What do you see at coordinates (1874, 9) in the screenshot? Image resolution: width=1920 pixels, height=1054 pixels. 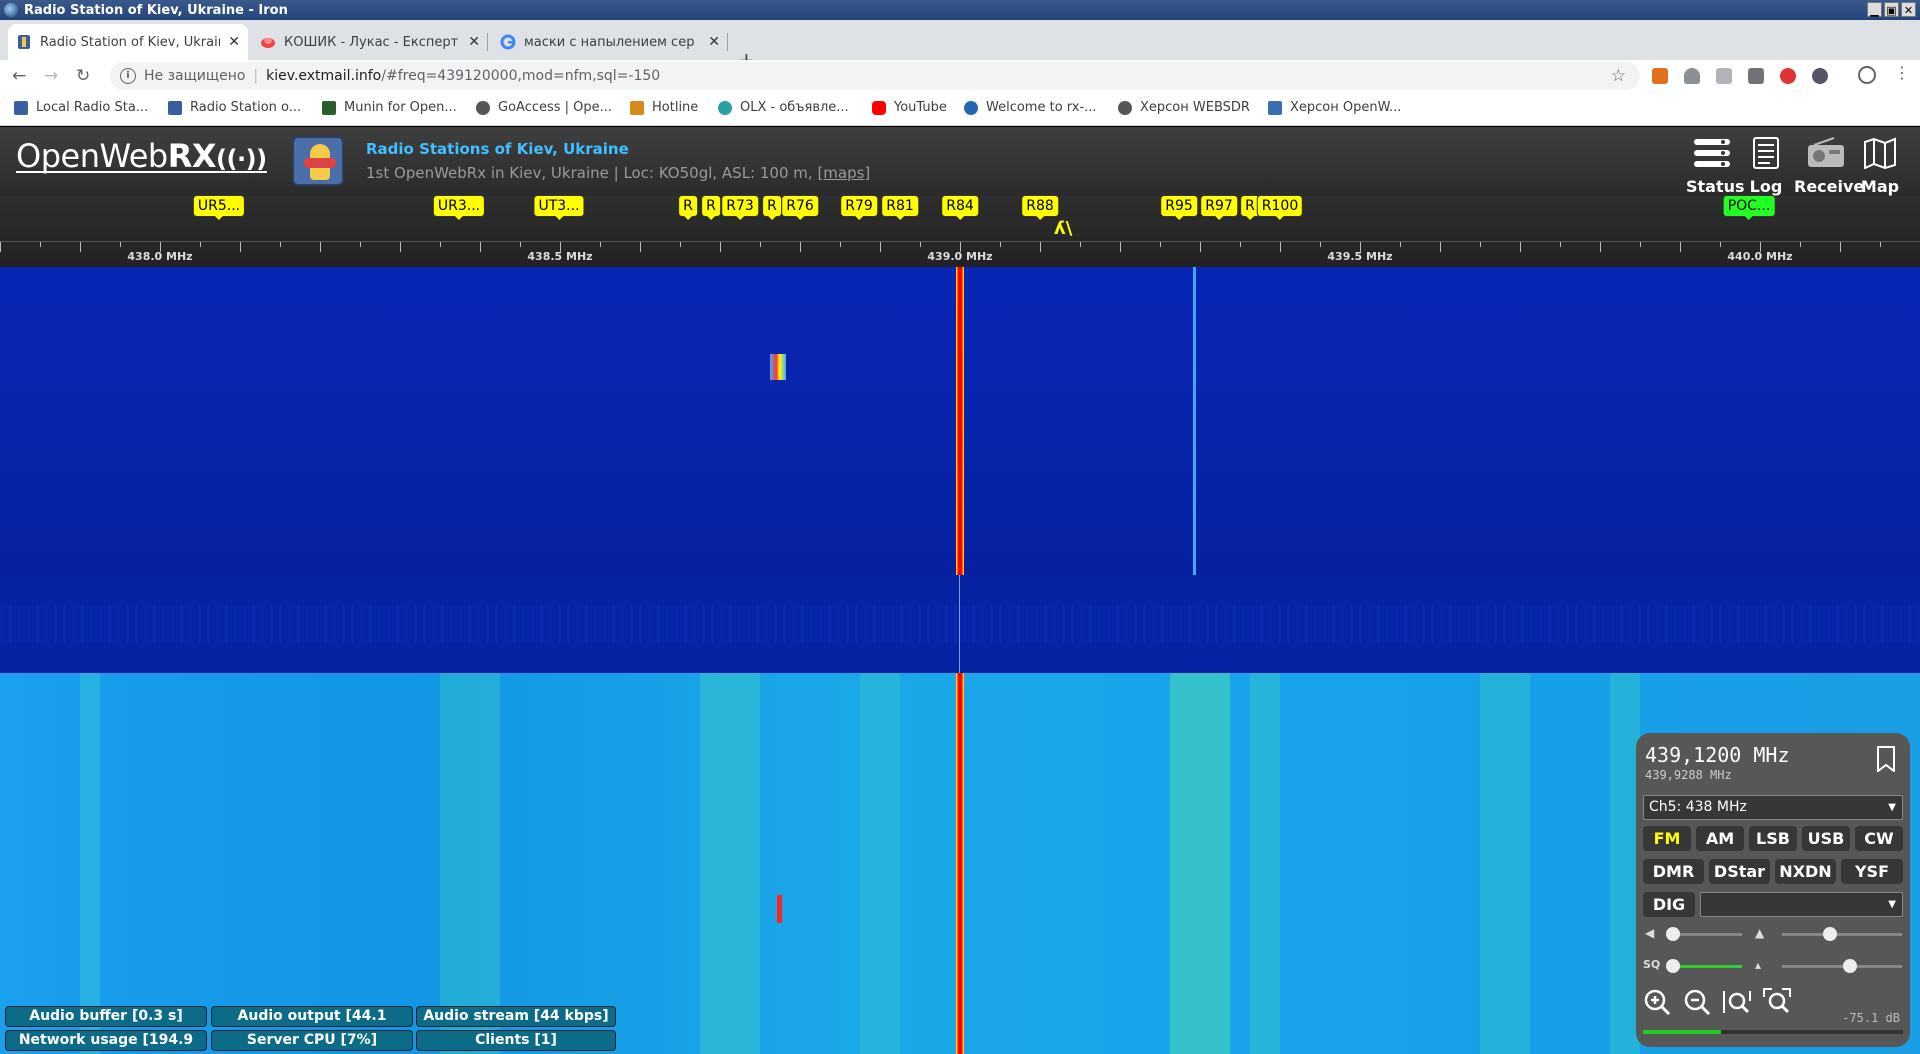 I see `minimize-button: ▁` at bounding box center [1874, 9].